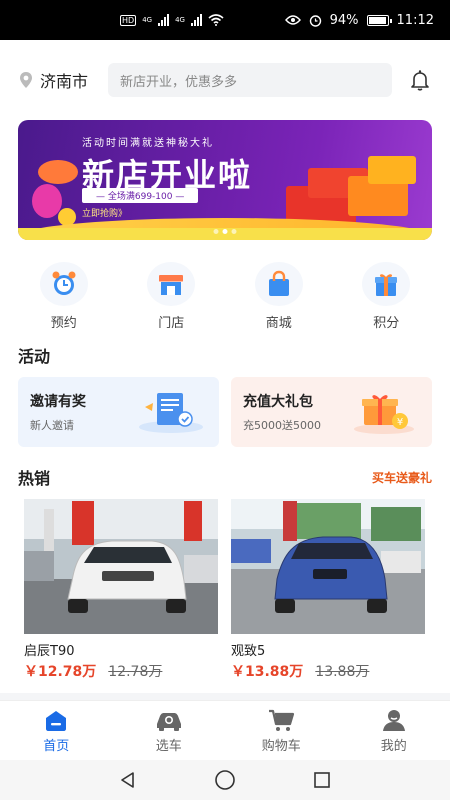 The image size is (450, 800). What do you see at coordinates (344, 20) in the screenshot?
I see `battery-percent: 94%` at bounding box center [344, 20].